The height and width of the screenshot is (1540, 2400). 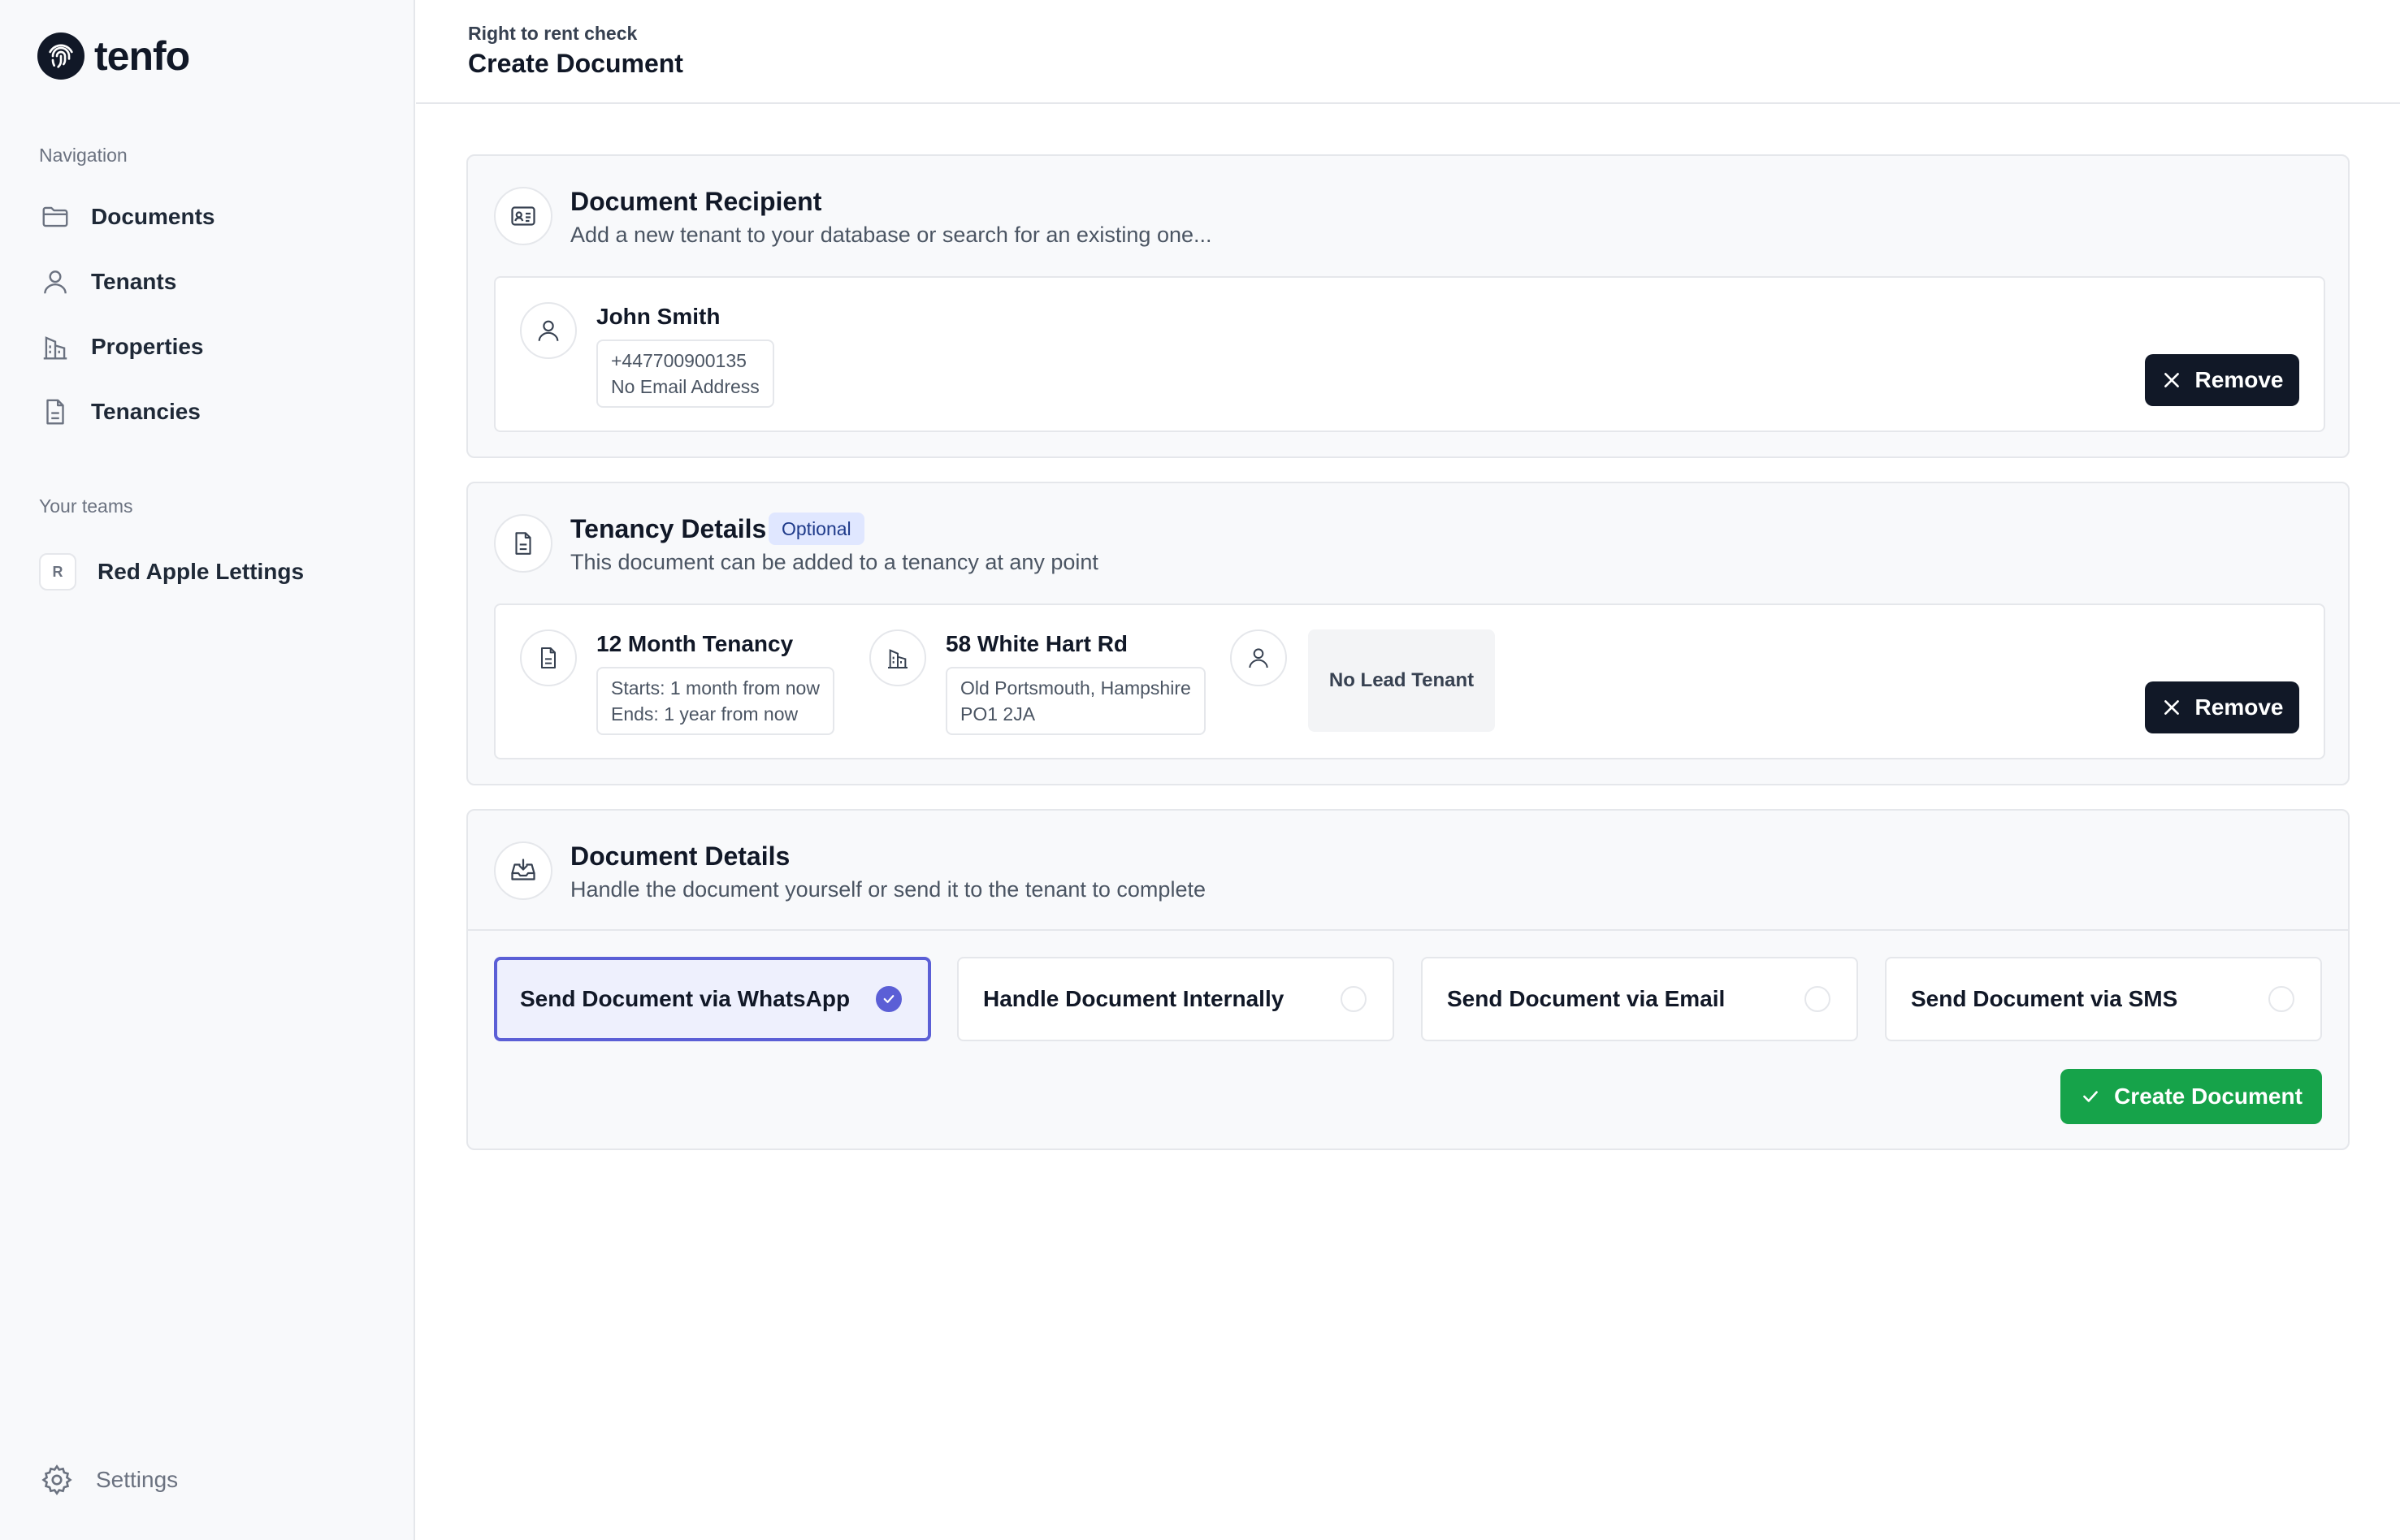 What do you see at coordinates (2208, 1096) in the screenshot?
I see `create-label: Create Document` at bounding box center [2208, 1096].